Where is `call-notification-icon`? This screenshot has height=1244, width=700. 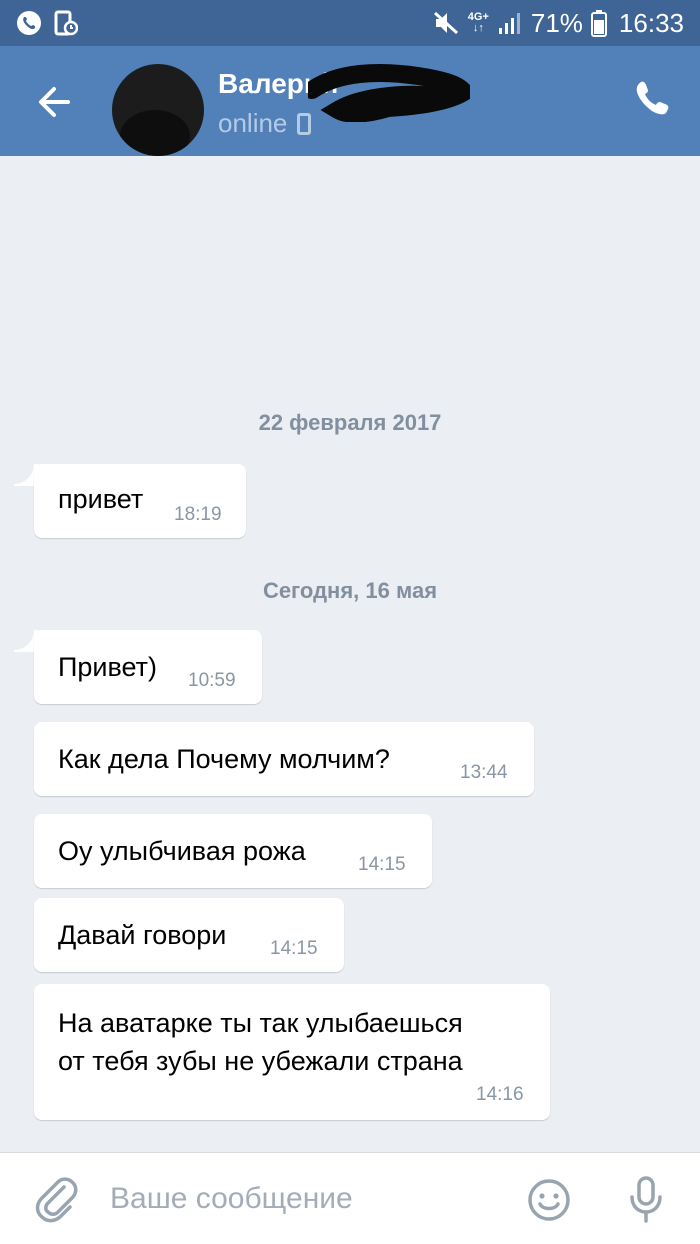 call-notification-icon is located at coordinates (29, 23).